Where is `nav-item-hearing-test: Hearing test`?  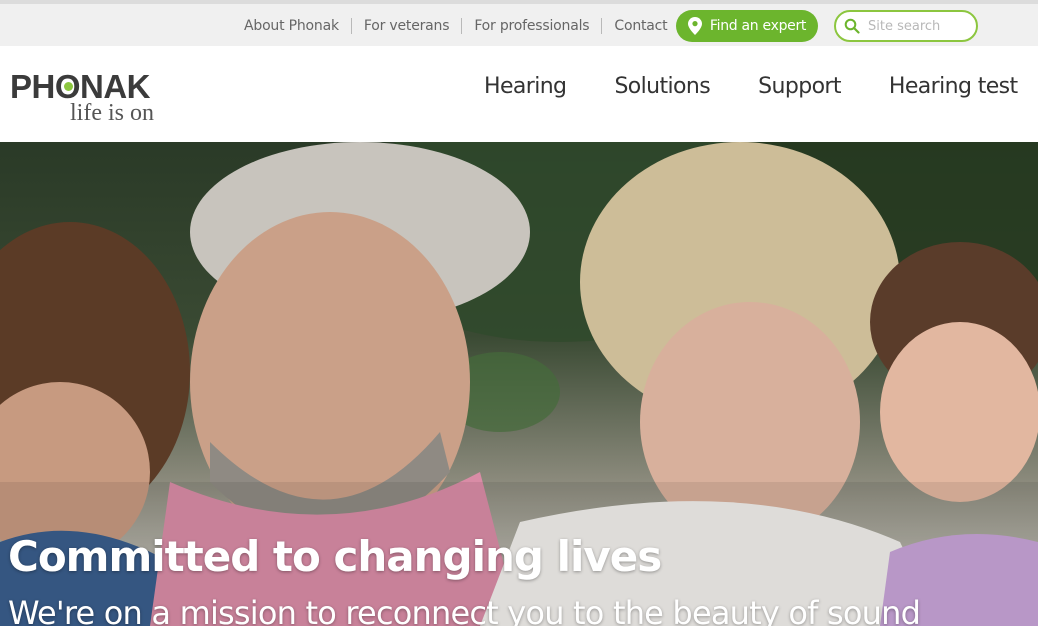
nav-item-hearing-test: Hearing test is located at coordinates (953, 86).